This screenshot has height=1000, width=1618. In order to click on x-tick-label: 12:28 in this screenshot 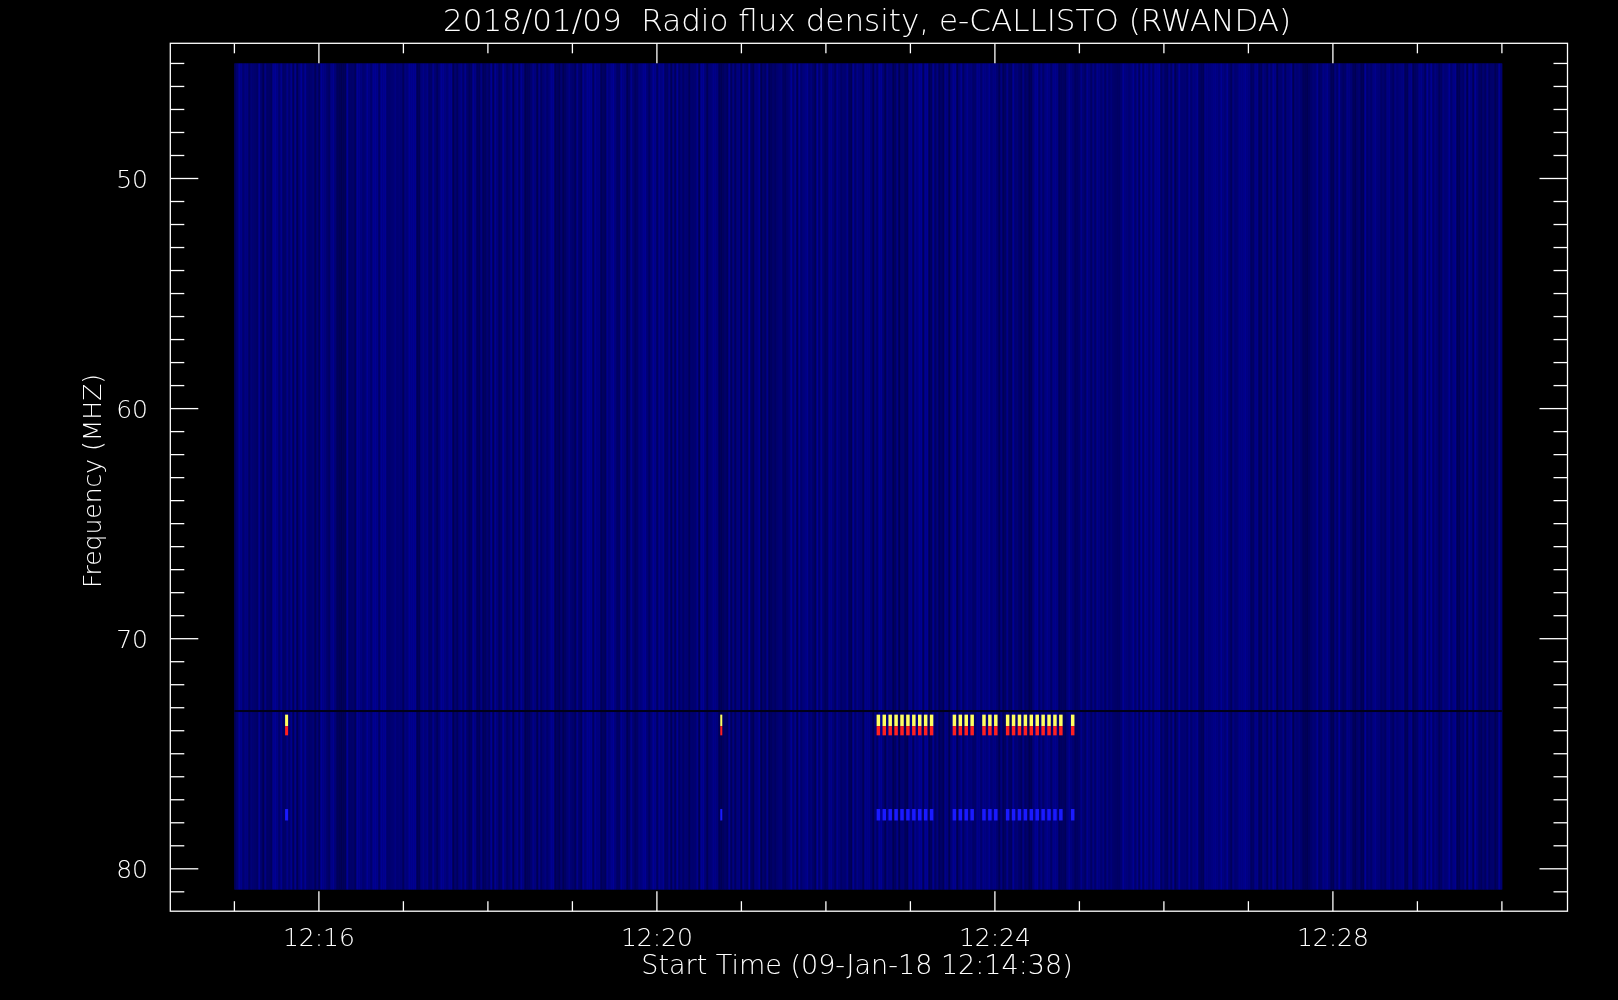, I will do `click(1332, 937)`.